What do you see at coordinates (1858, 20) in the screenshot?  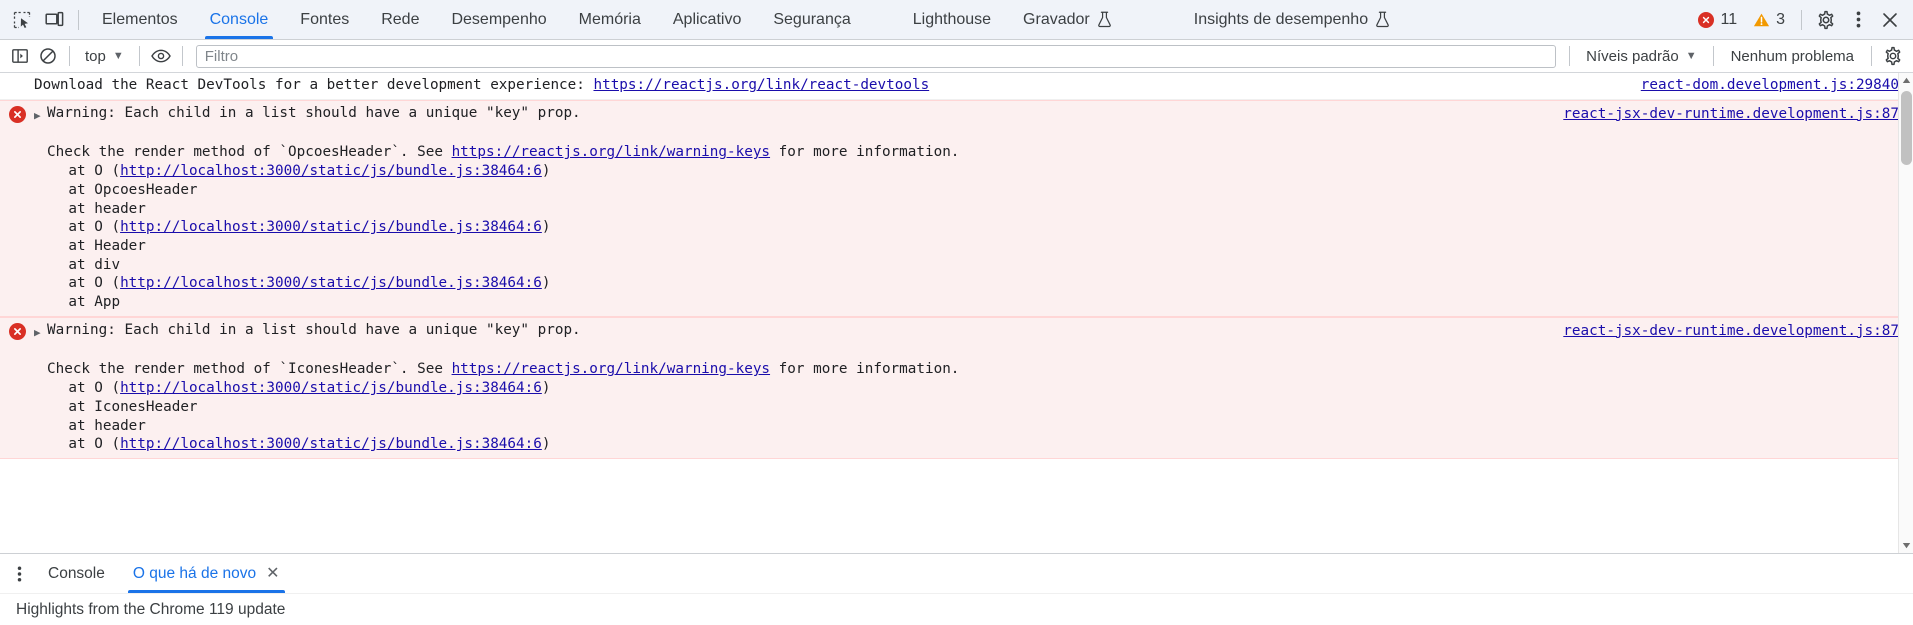 I see `kebab-menu-icon` at bounding box center [1858, 20].